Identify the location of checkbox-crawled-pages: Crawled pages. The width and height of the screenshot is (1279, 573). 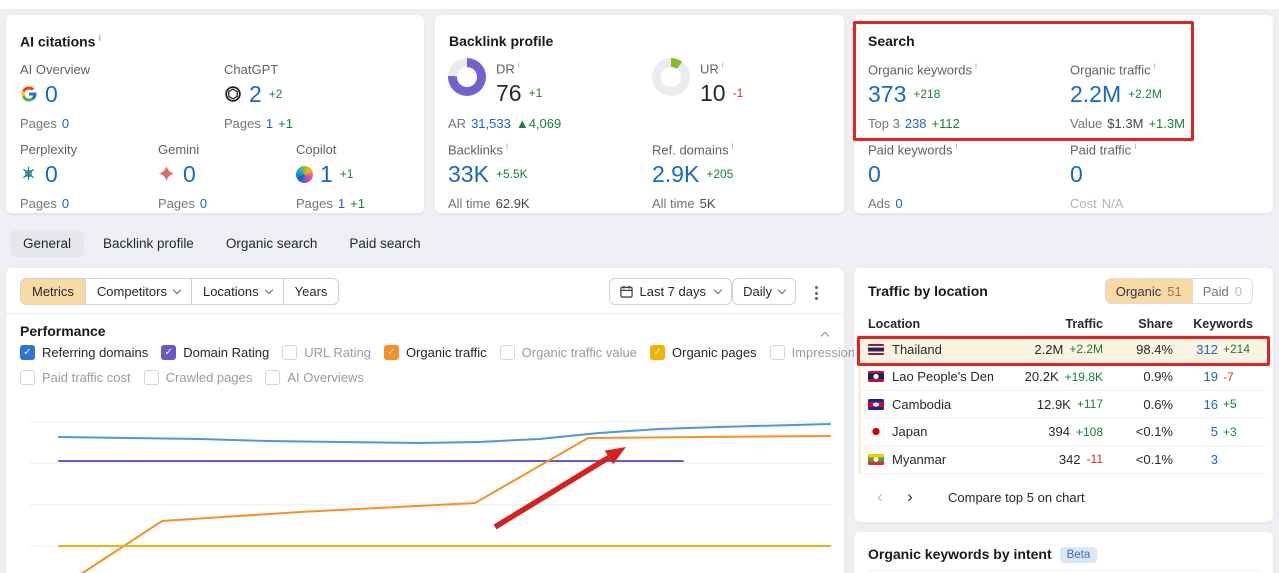
(198, 377).